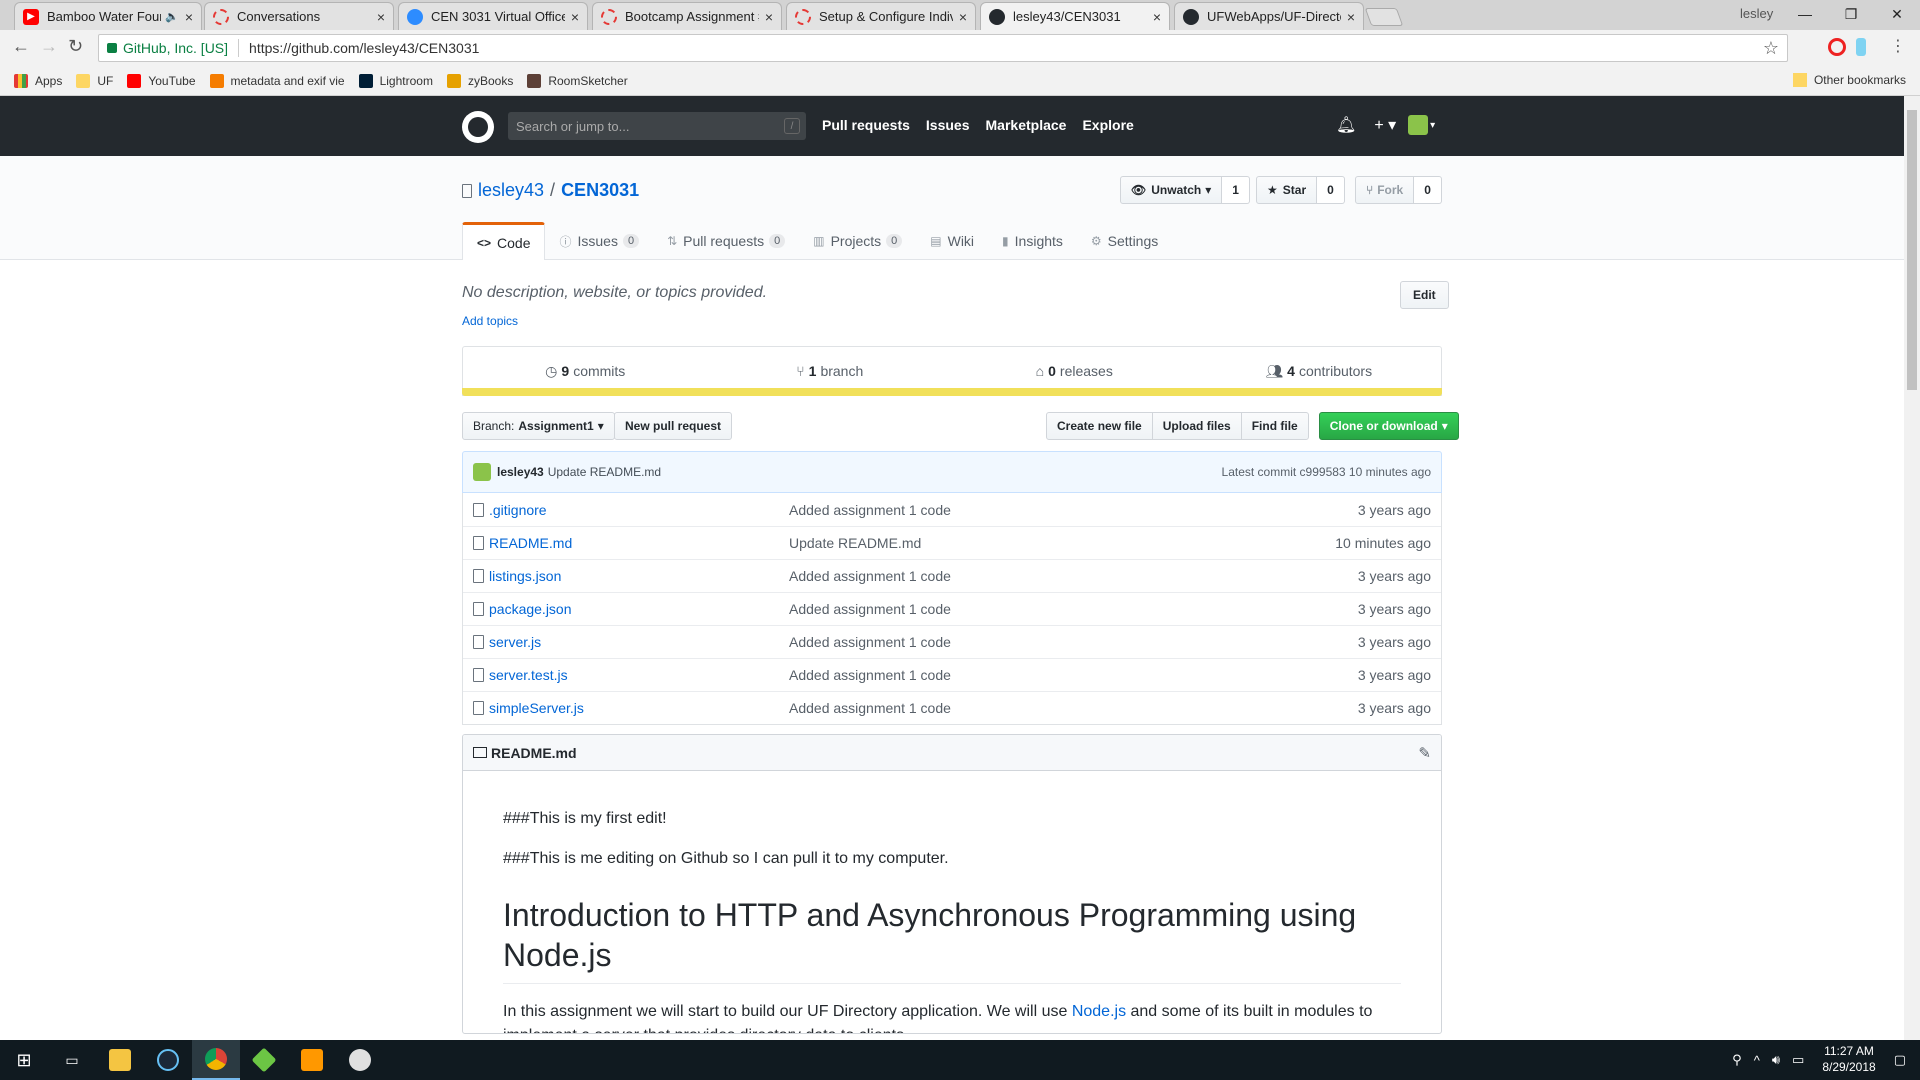  What do you see at coordinates (1388, 426) in the screenshot?
I see `clone-download-button: Clone or download ▾` at bounding box center [1388, 426].